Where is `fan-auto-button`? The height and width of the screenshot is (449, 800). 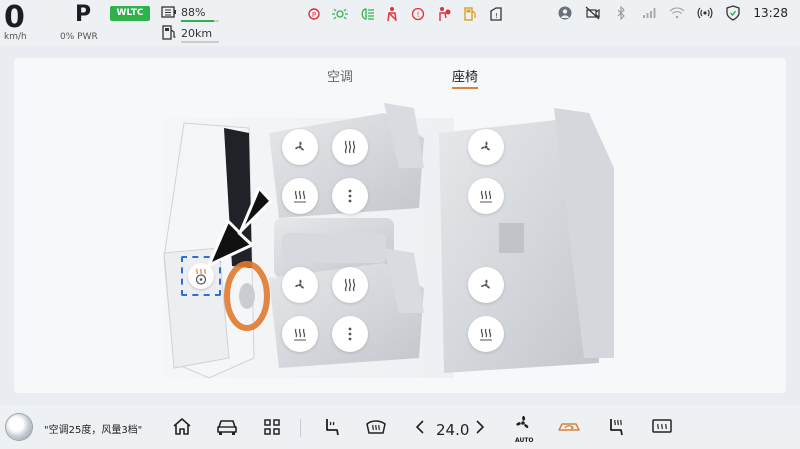
fan-auto-button is located at coordinates (523, 423).